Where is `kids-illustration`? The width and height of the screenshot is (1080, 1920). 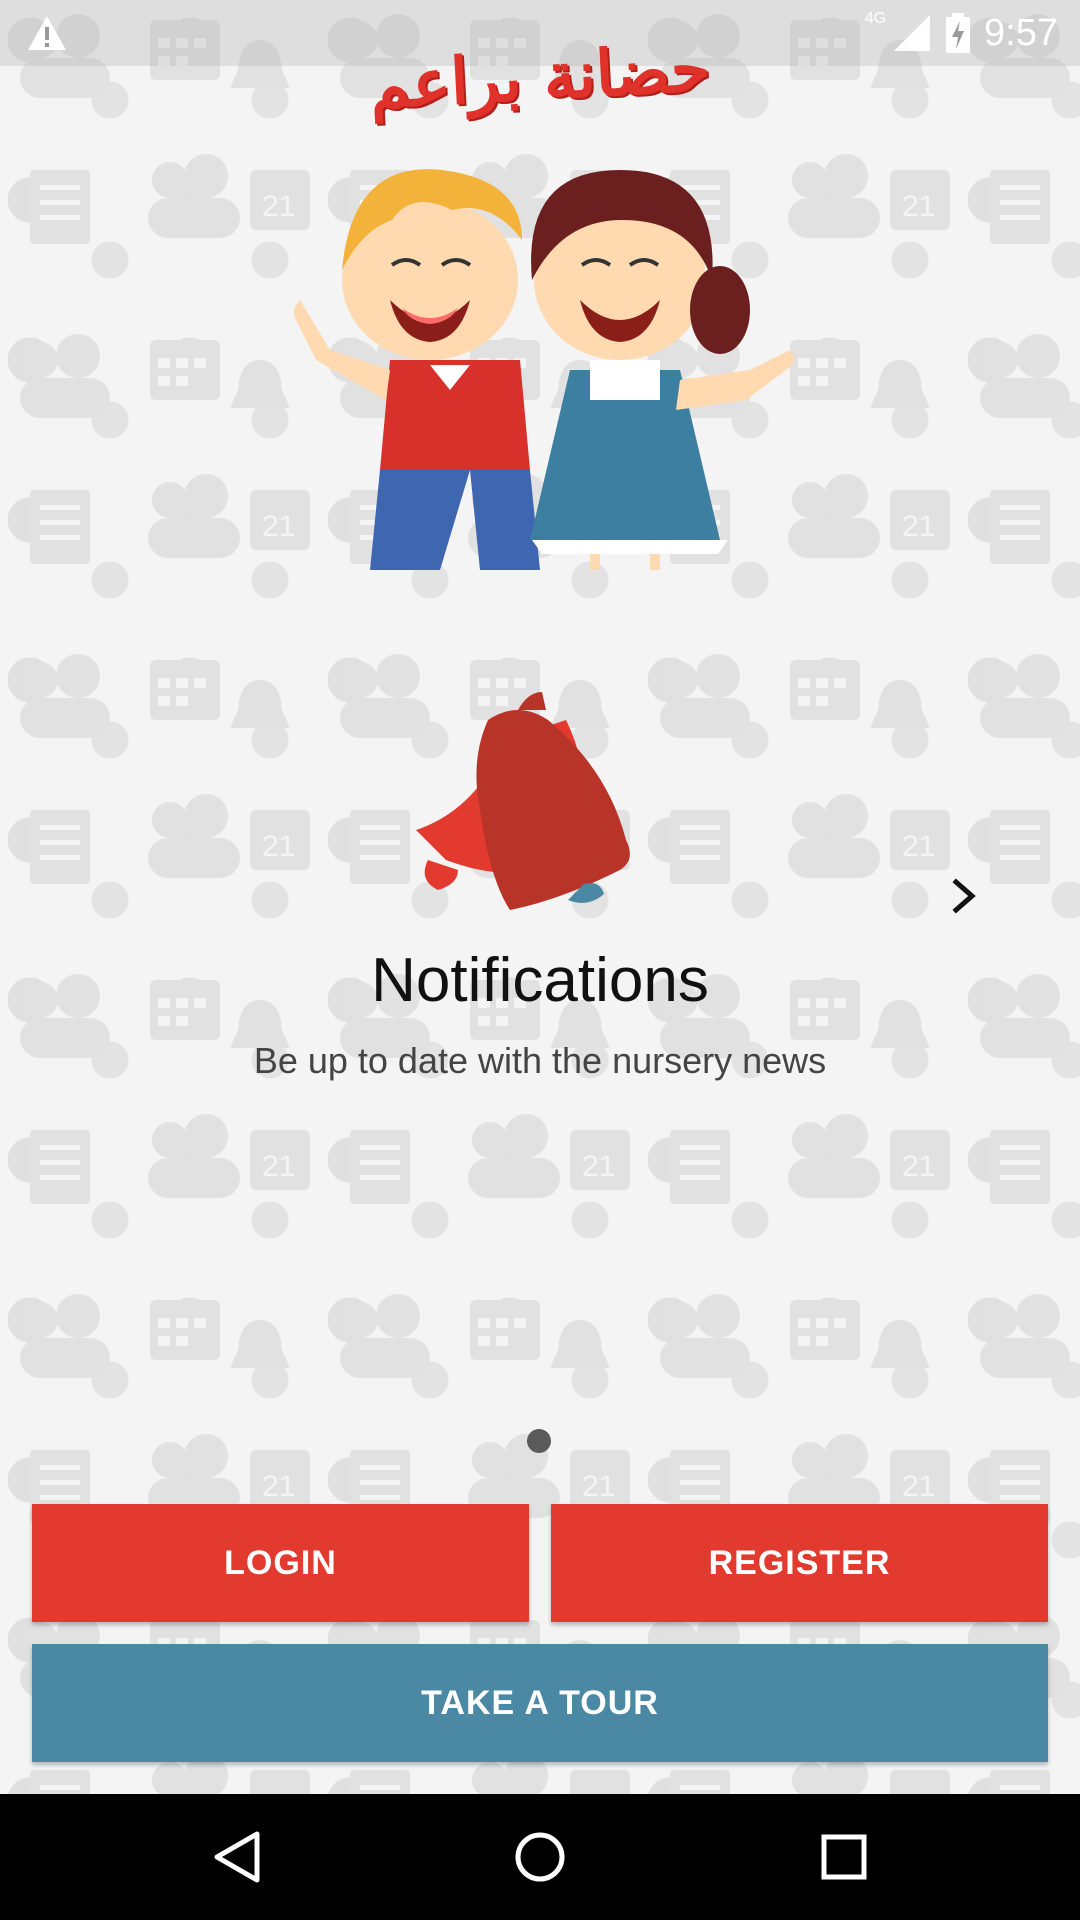 kids-illustration is located at coordinates (544, 369).